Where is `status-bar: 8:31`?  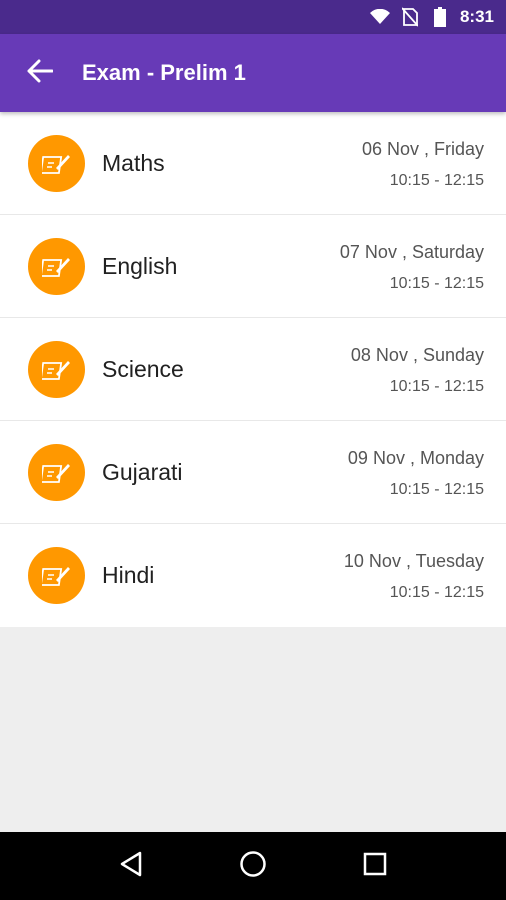 status-bar: 8:31 is located at coordinates (253, 17).